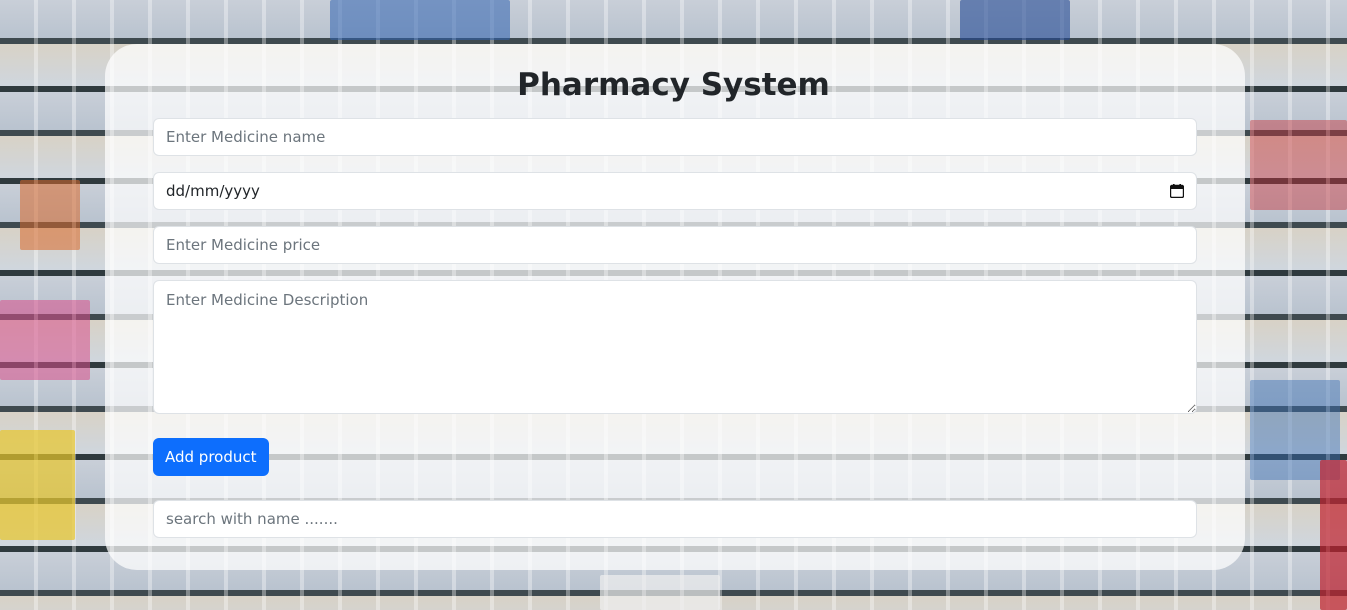  What do you see at coordinates (675, 245) in the screenshot?
I see `medicine-price-input` at bounding box center [675, 245].